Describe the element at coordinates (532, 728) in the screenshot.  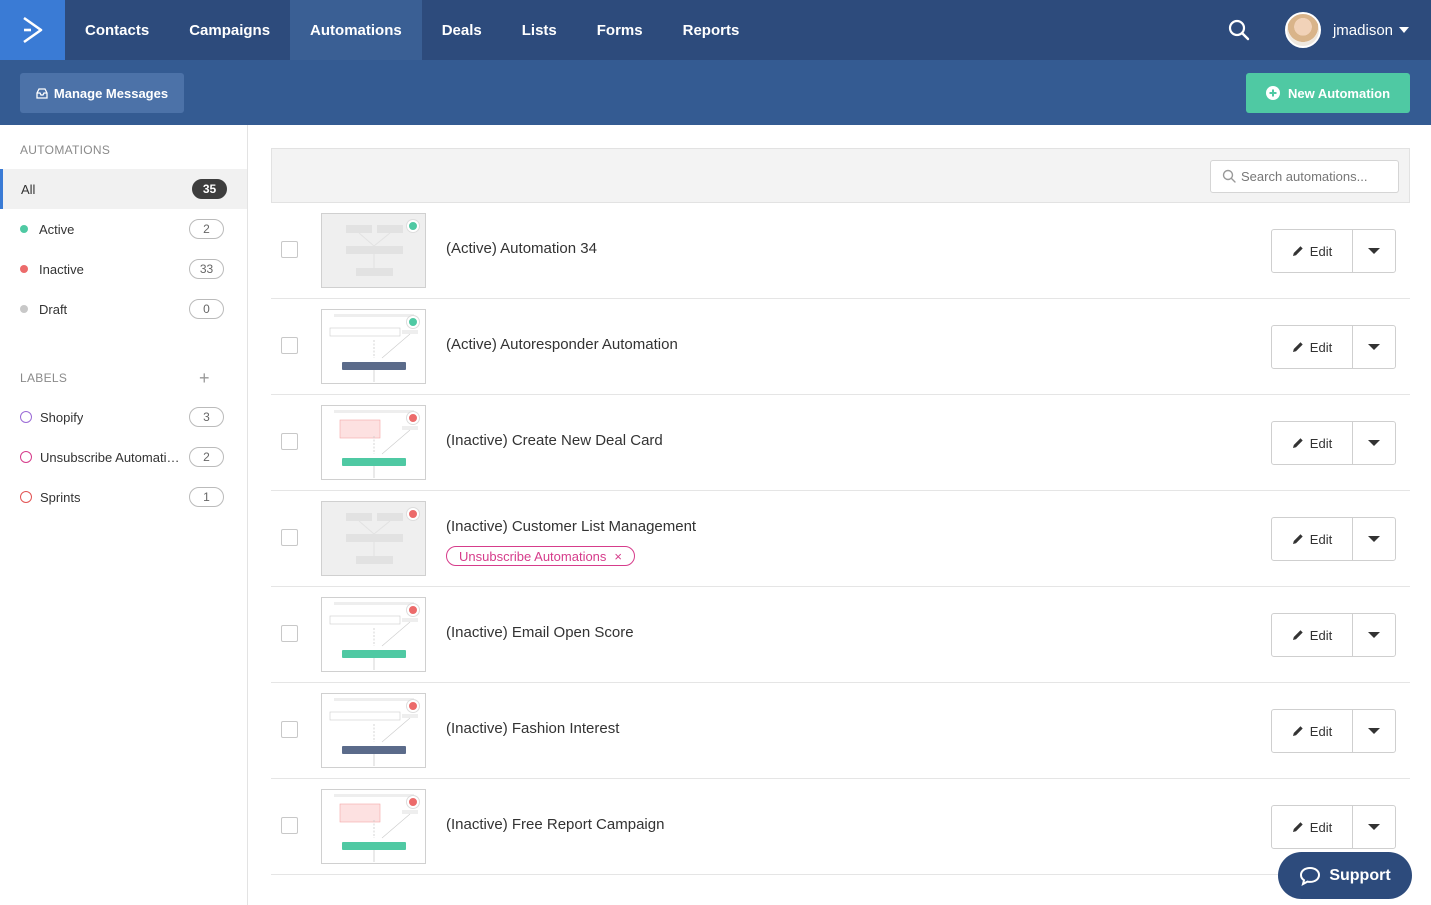
I see `automation-name: (Inactive) Fashion Interest` at that location.